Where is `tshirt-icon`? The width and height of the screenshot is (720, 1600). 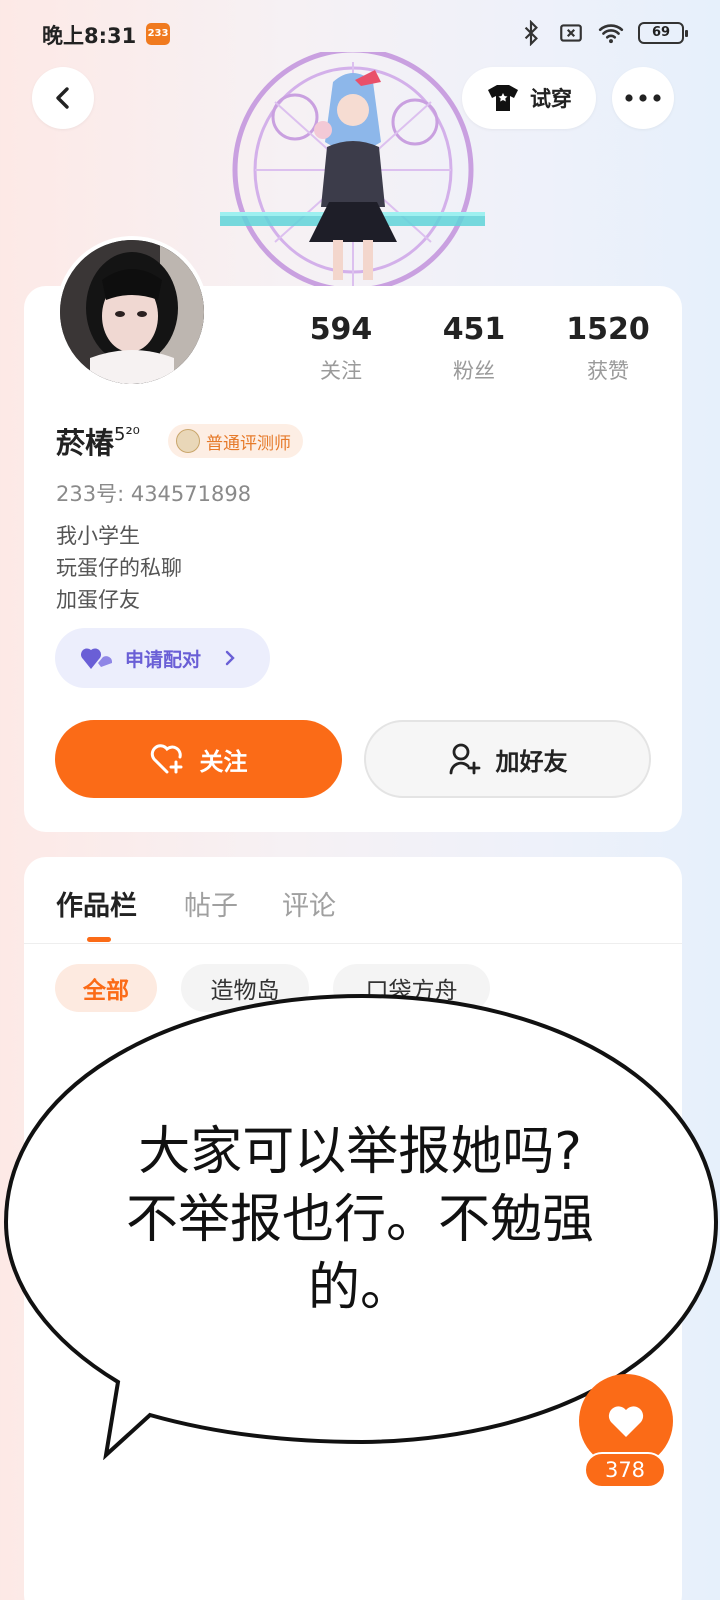
tshirt-icon is located at coordinates (503, 98).